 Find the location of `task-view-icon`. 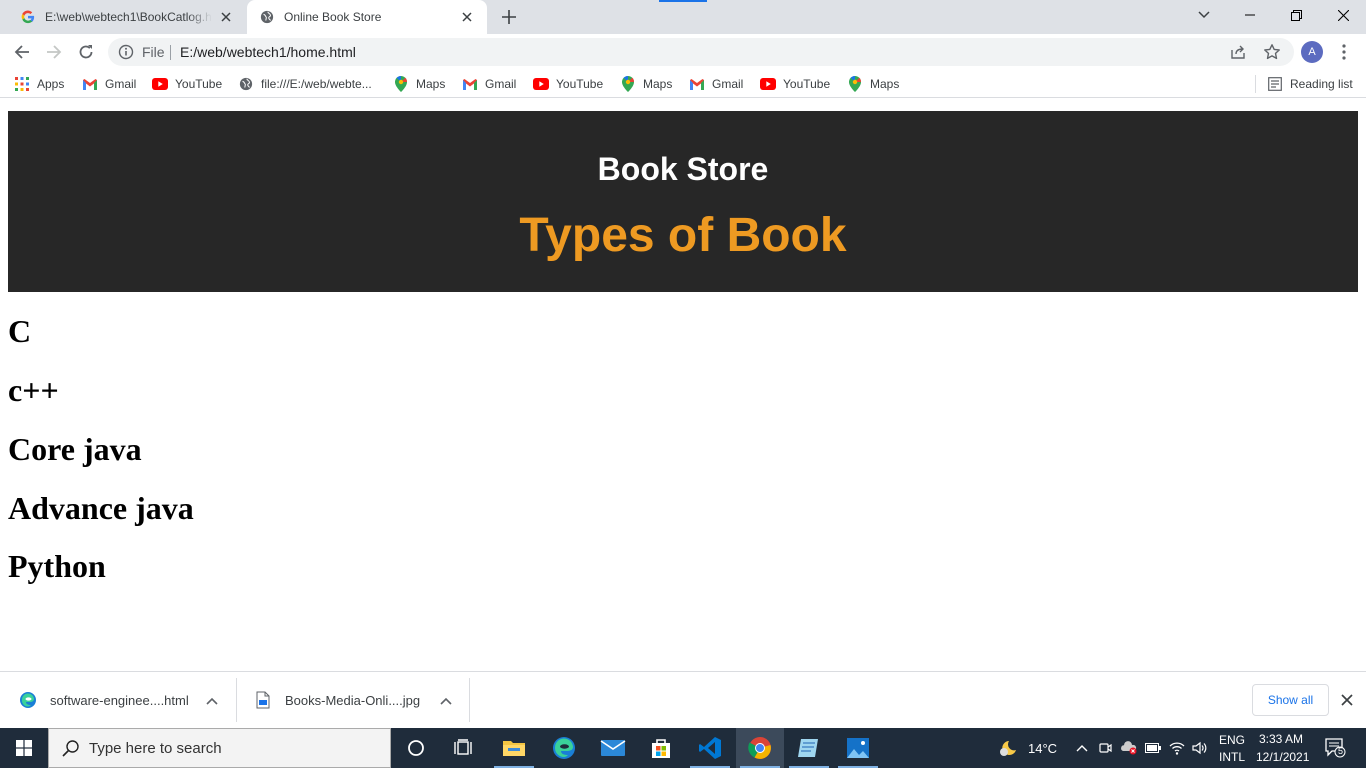

task-view-icon is located at coordinates (464, 748).